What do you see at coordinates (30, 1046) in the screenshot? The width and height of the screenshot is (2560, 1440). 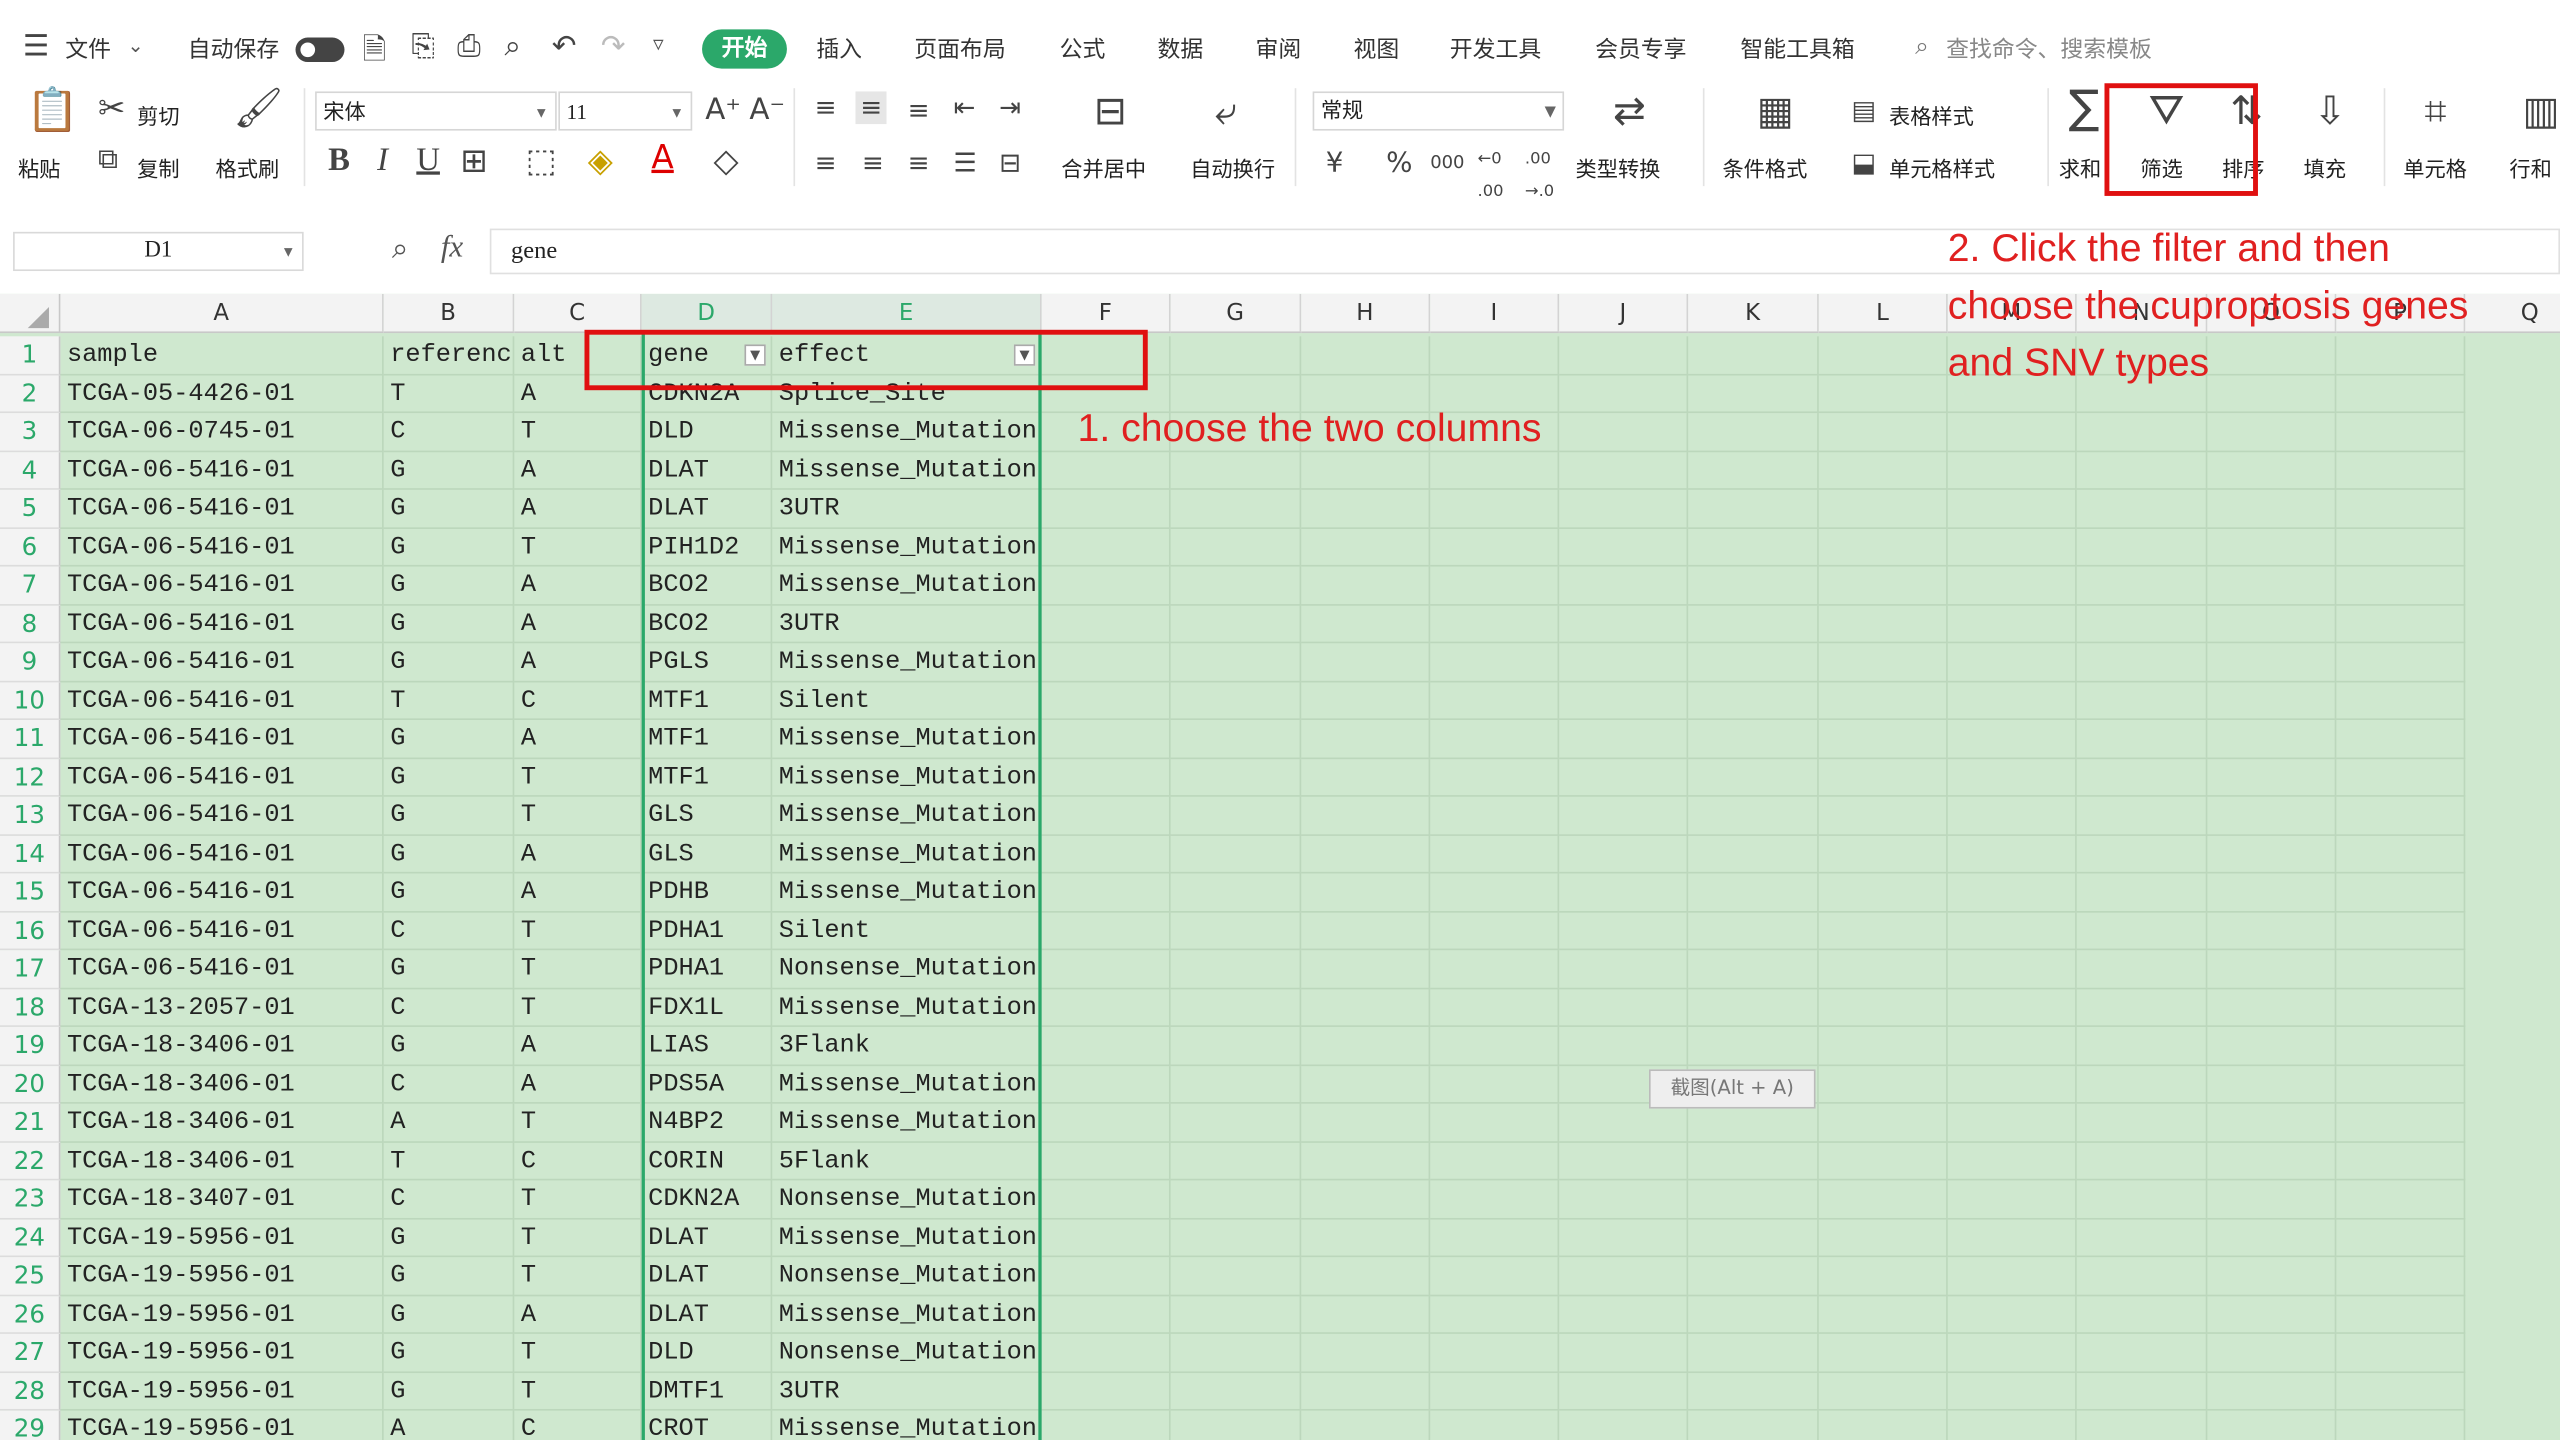 I see `row-header: 19` at bounding box center [30, 1046].